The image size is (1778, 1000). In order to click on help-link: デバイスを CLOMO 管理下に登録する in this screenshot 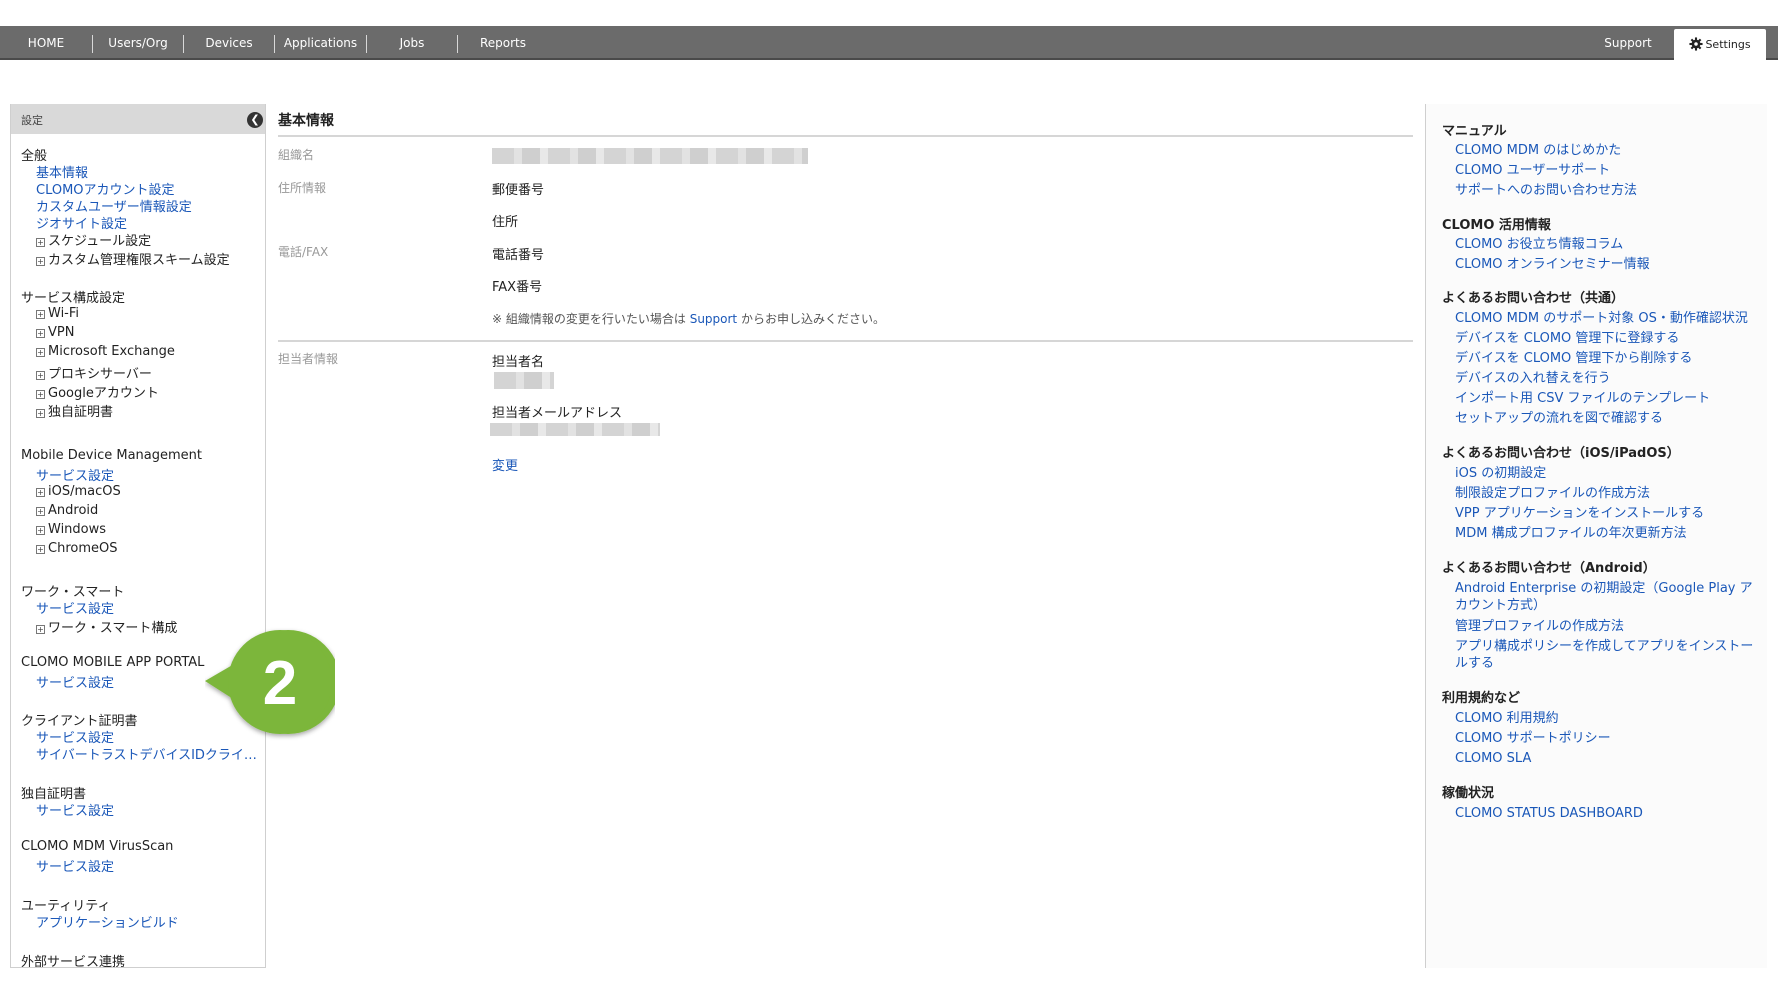, I will do `click(1605, 338)`.